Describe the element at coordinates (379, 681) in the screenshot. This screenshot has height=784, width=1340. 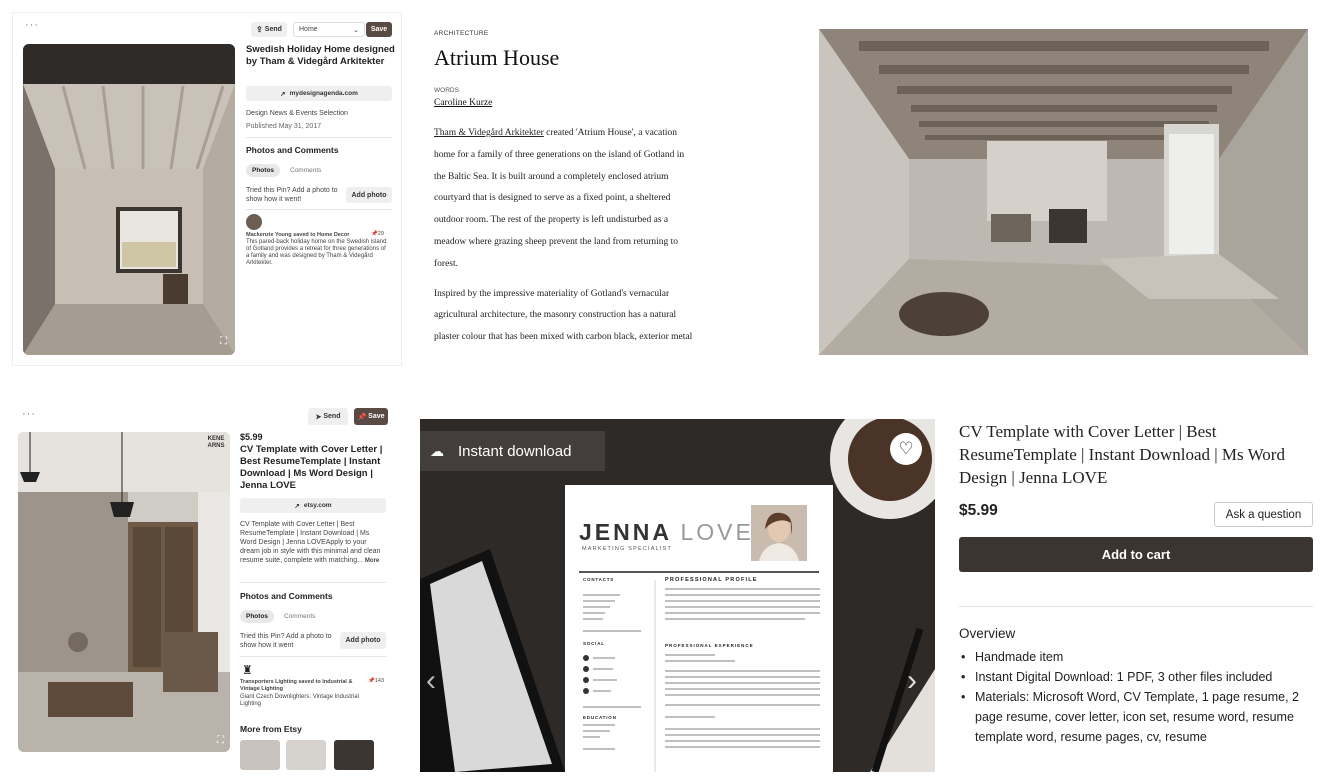
I see `save-count-value: 143` at that location.